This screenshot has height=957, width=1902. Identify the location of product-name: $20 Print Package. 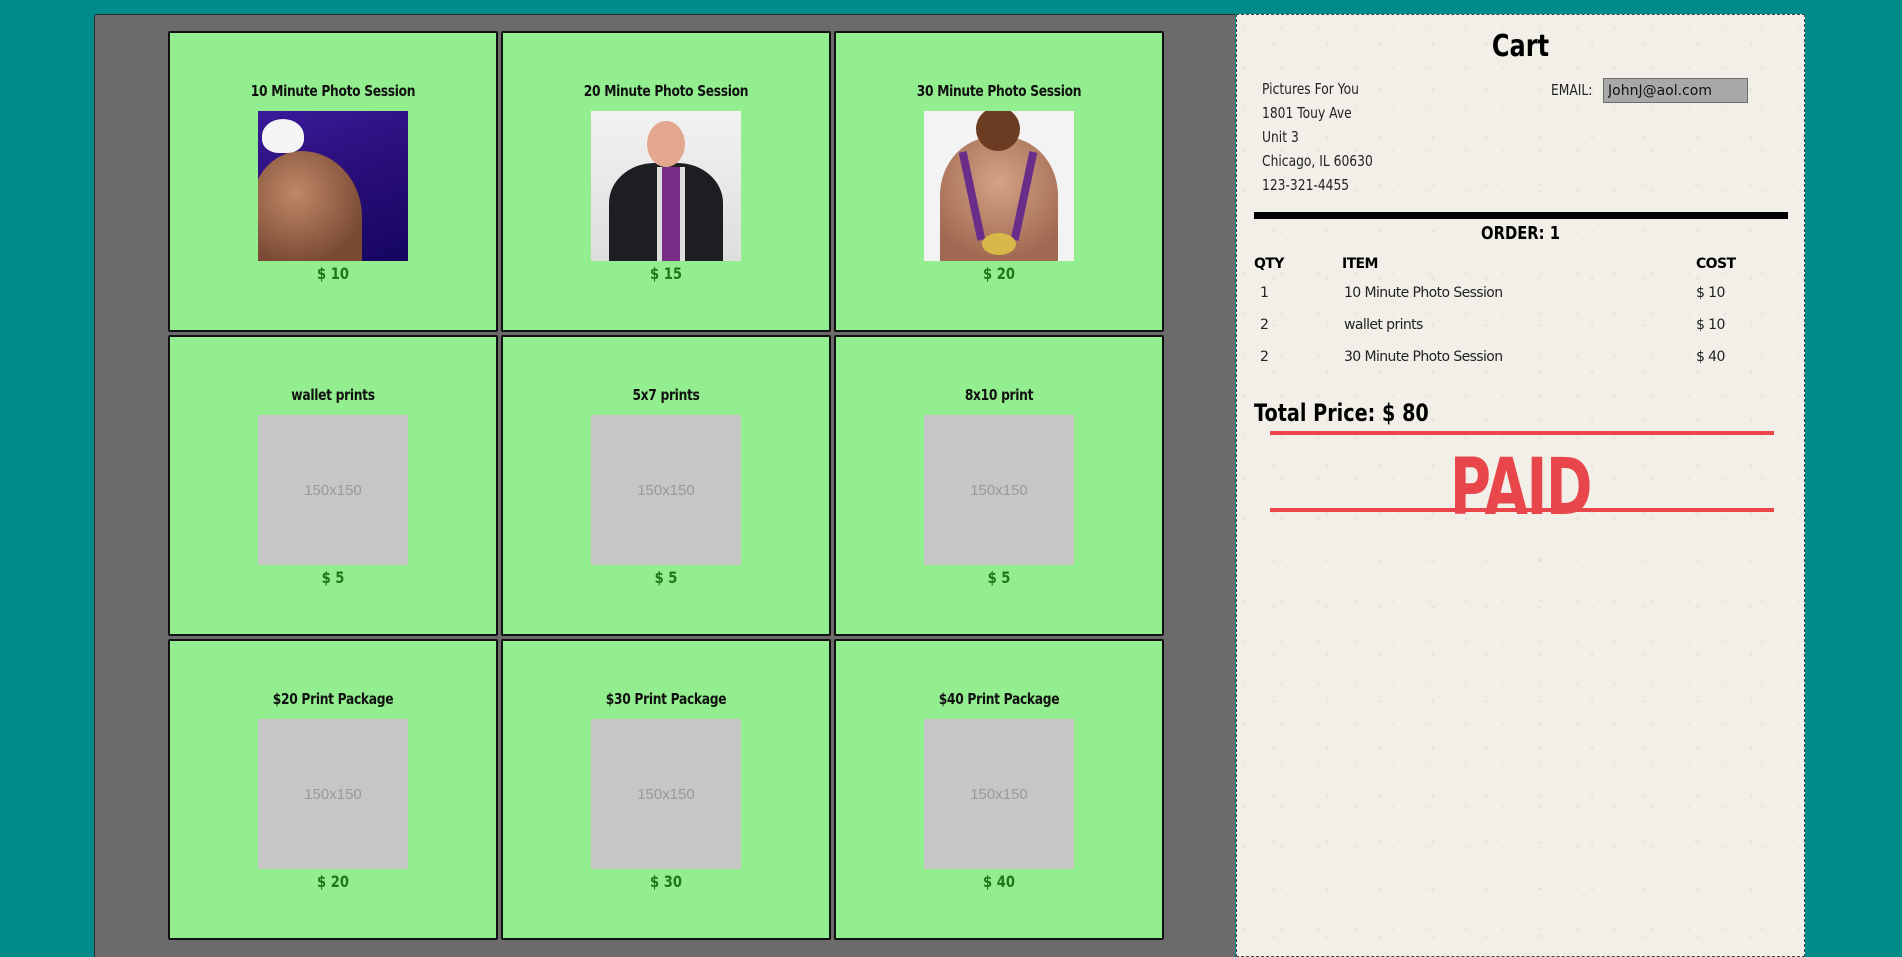
(333, 699).